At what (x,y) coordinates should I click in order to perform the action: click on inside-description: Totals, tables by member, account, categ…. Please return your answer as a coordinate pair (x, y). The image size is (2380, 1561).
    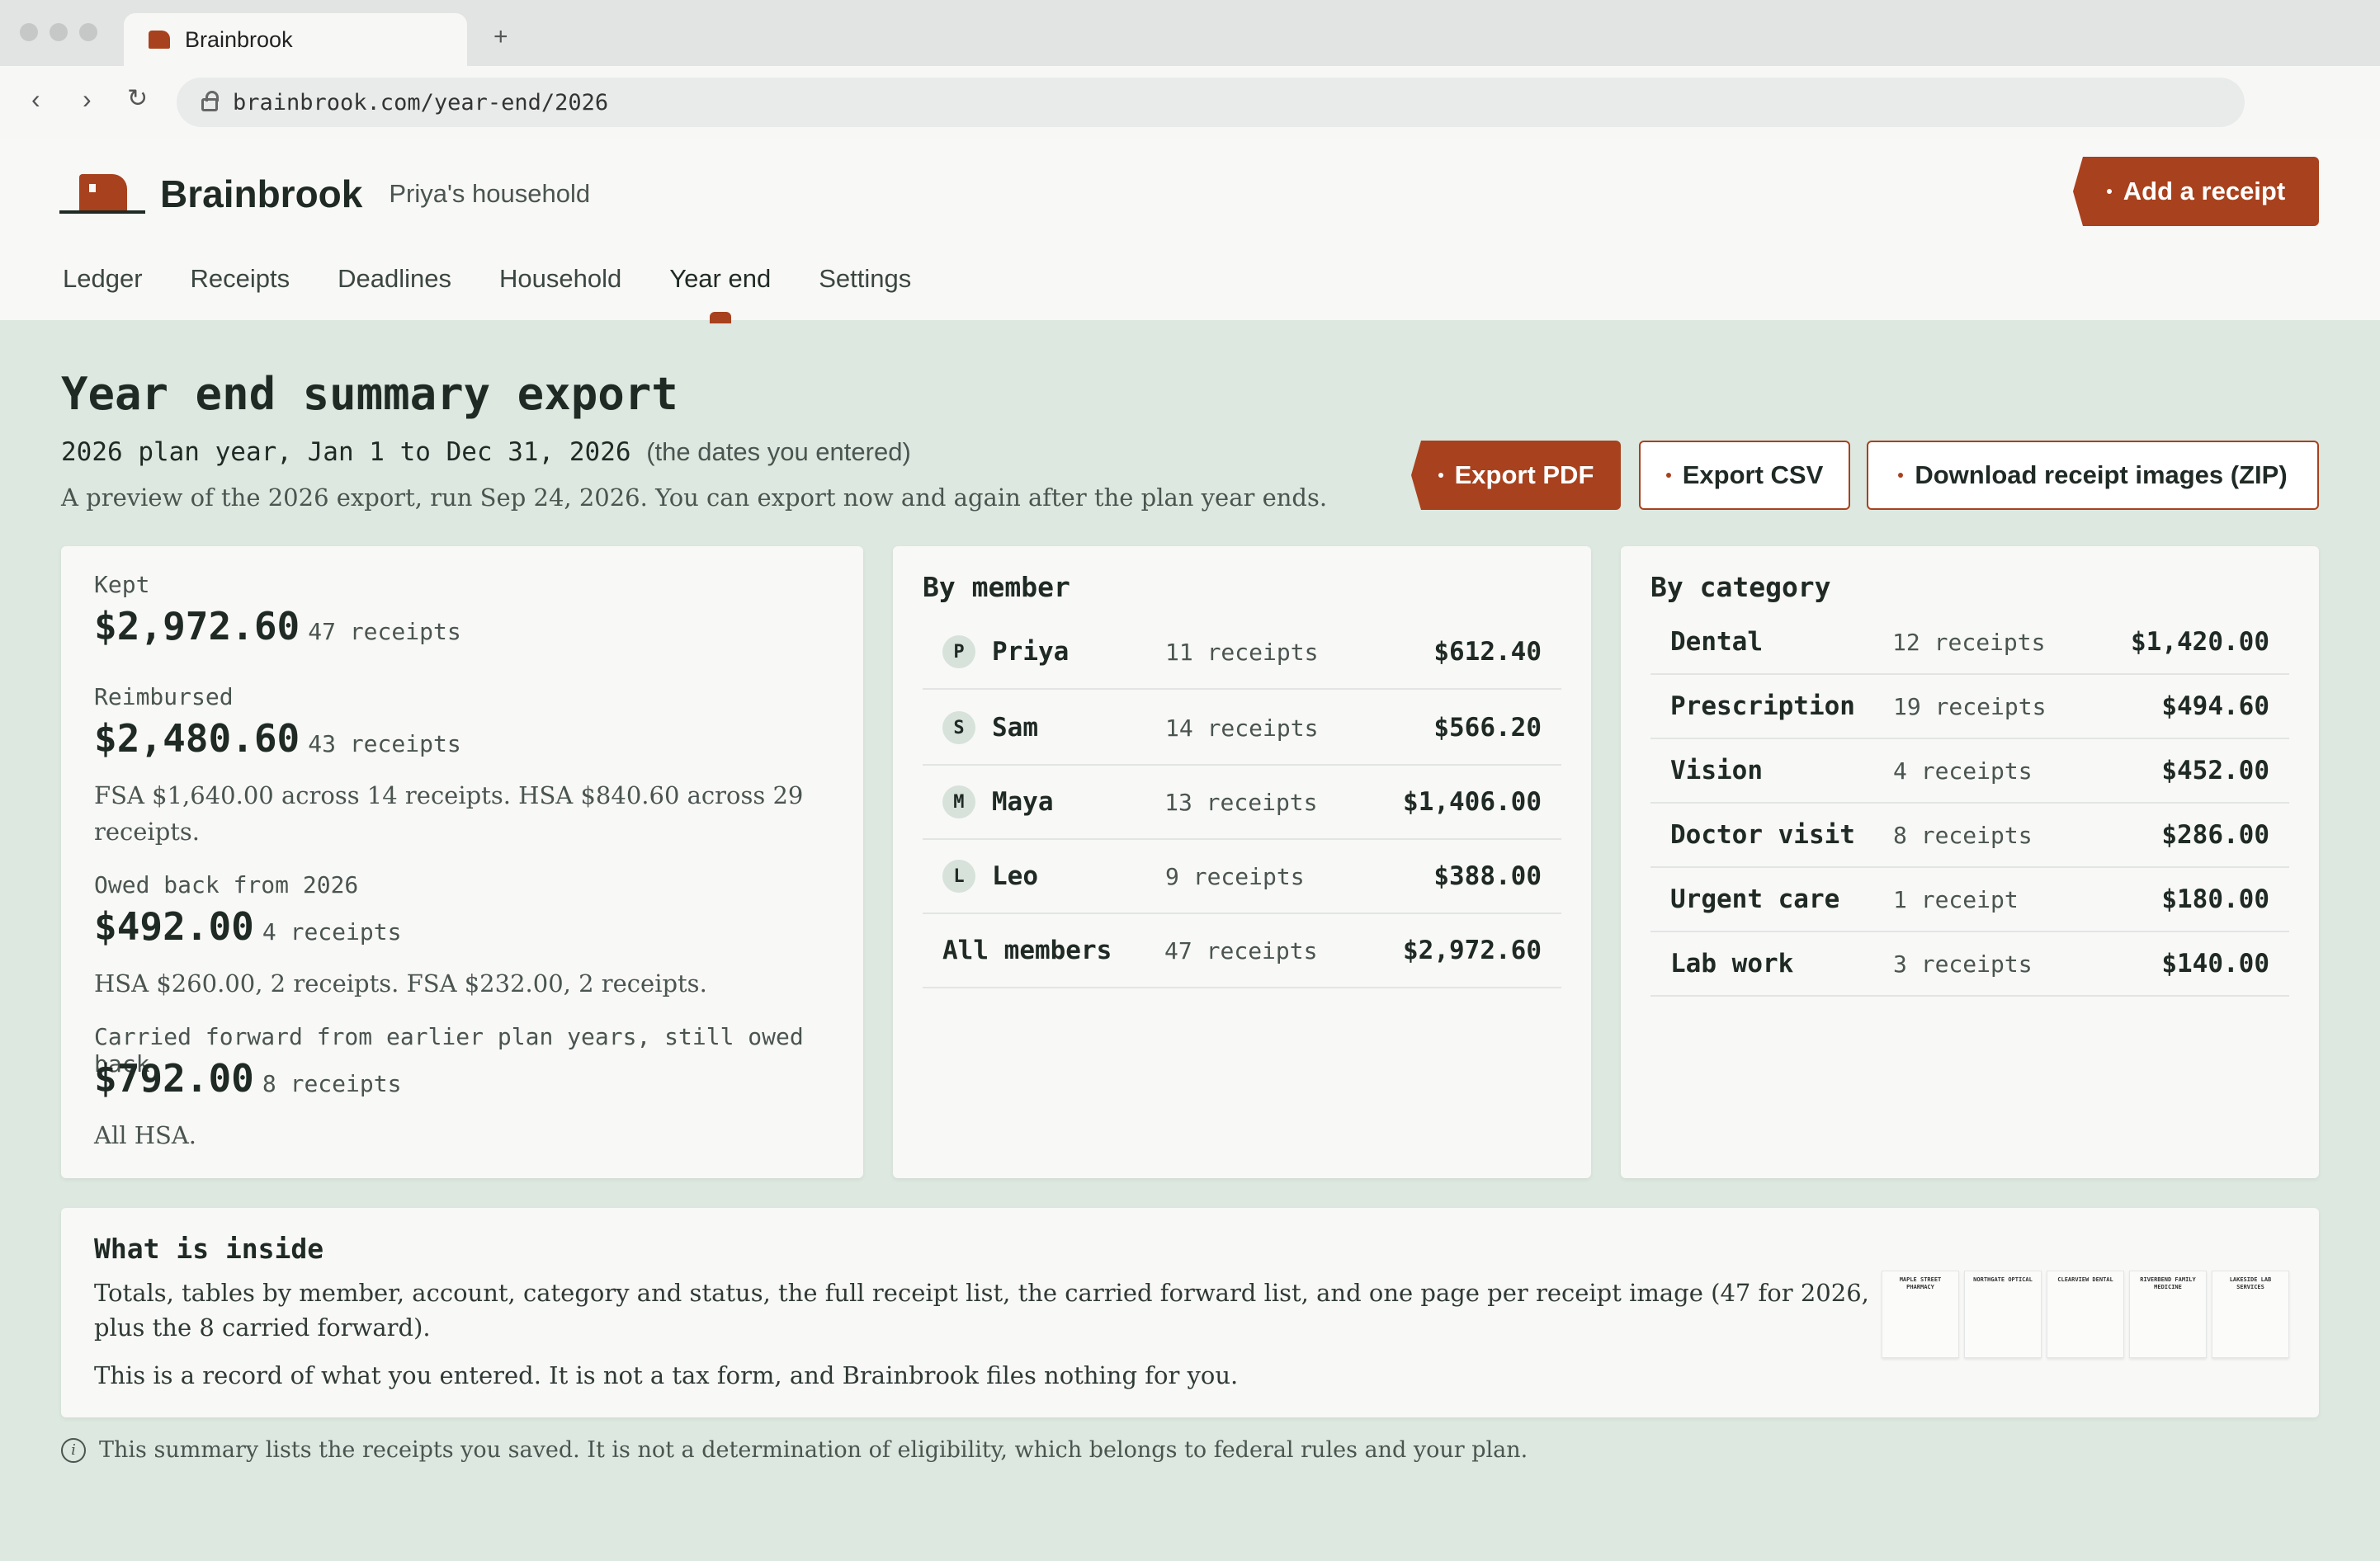
    Looking at the image, I should click on (981, 1310).